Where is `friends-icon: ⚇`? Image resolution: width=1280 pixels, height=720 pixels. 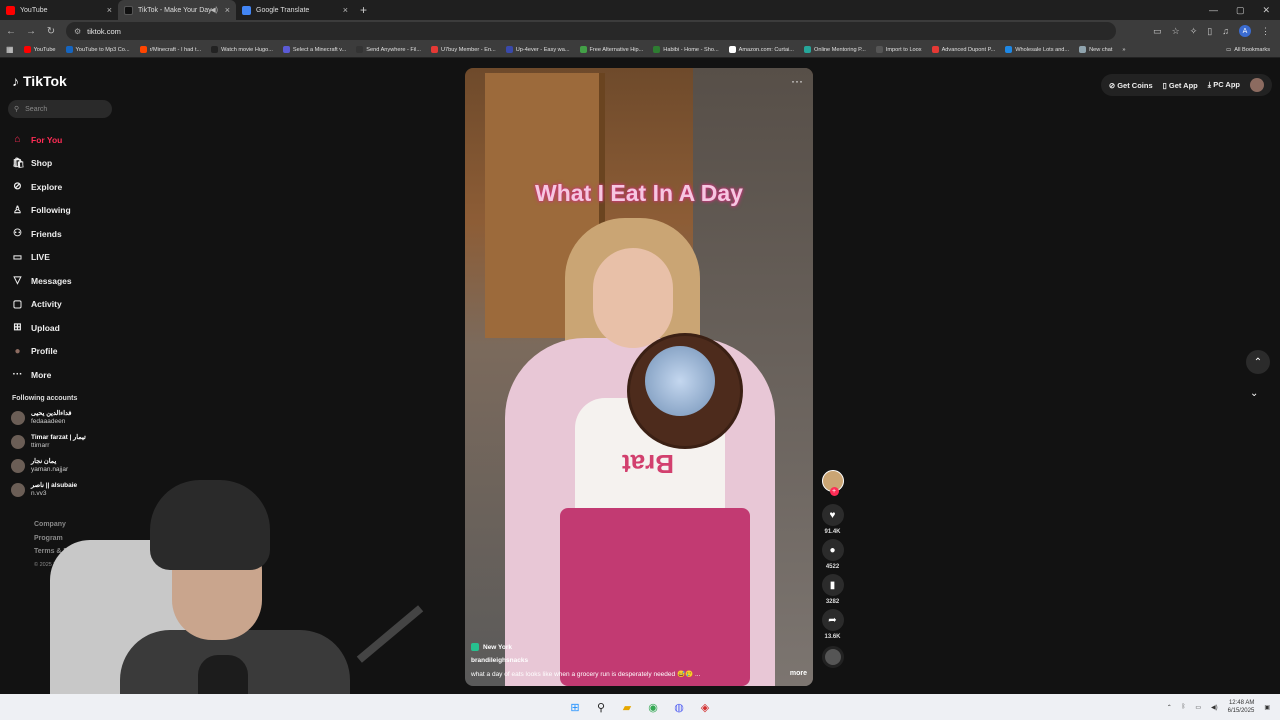
friends-icon: ⚇ is located at coordinates (17, 234).